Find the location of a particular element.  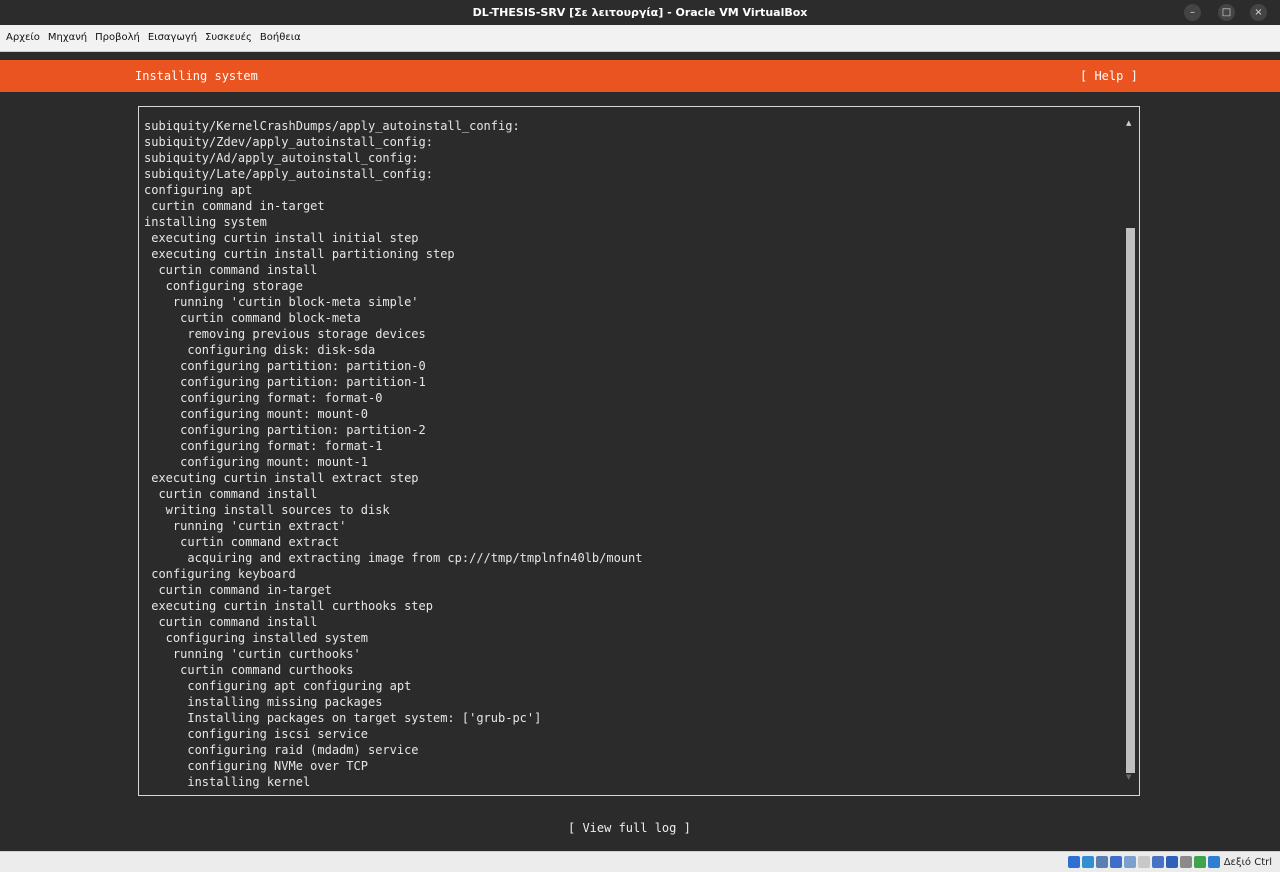

scroll-down-icon: ▼ is located at coordinates (1128, 777).